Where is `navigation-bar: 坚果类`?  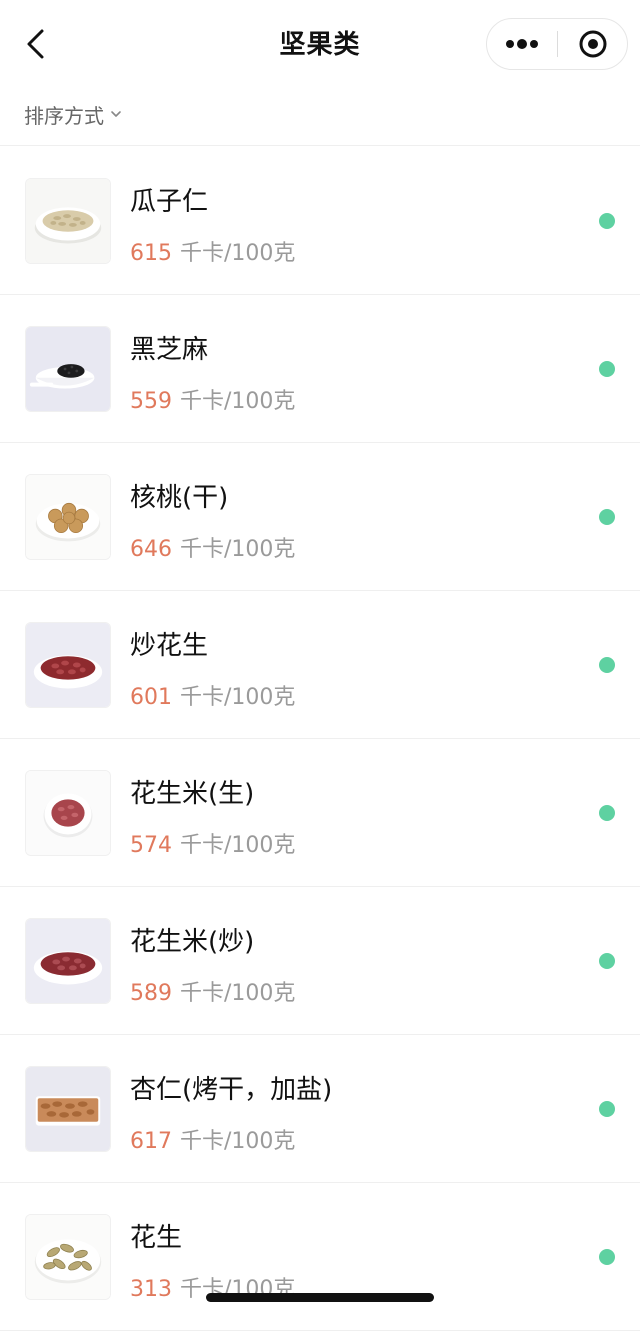 navigation-bar: 坚果类 is located at coordinates (320, 44).